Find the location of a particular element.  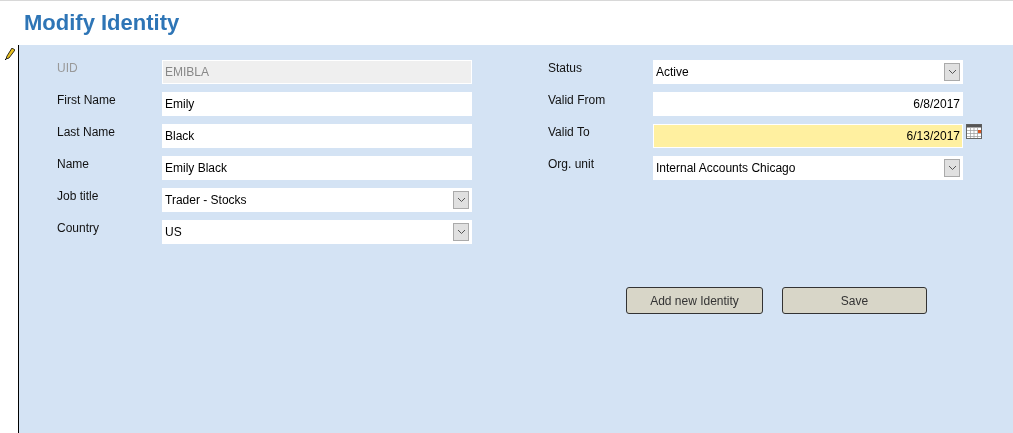

date-field: 6/8/2017 is located at coordinates (808, 104).